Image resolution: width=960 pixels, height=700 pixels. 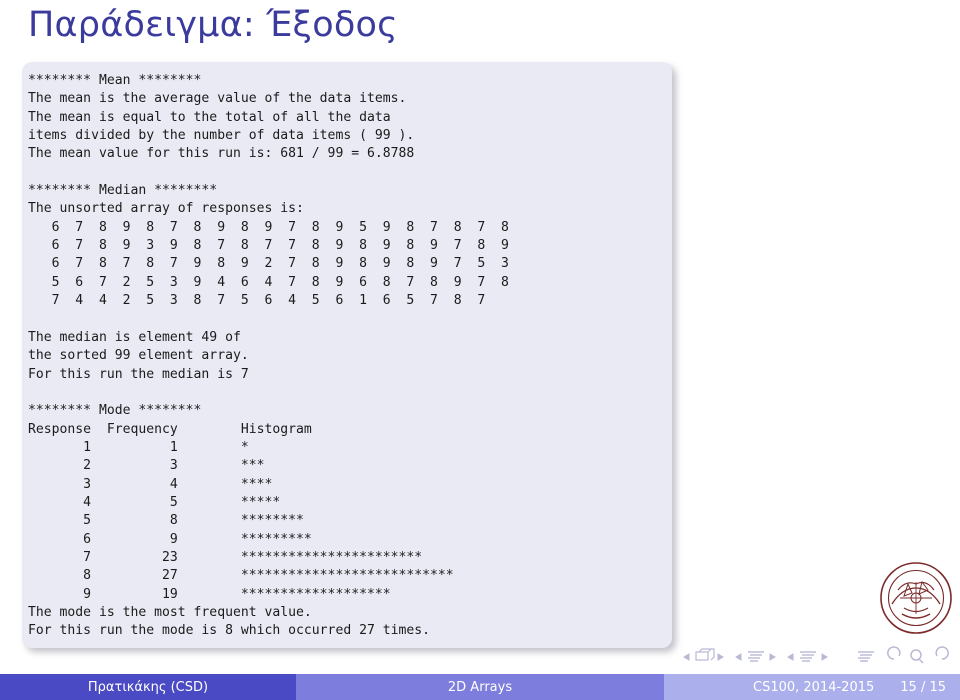 I want to click on back-icon, so click(x=894, y=653).